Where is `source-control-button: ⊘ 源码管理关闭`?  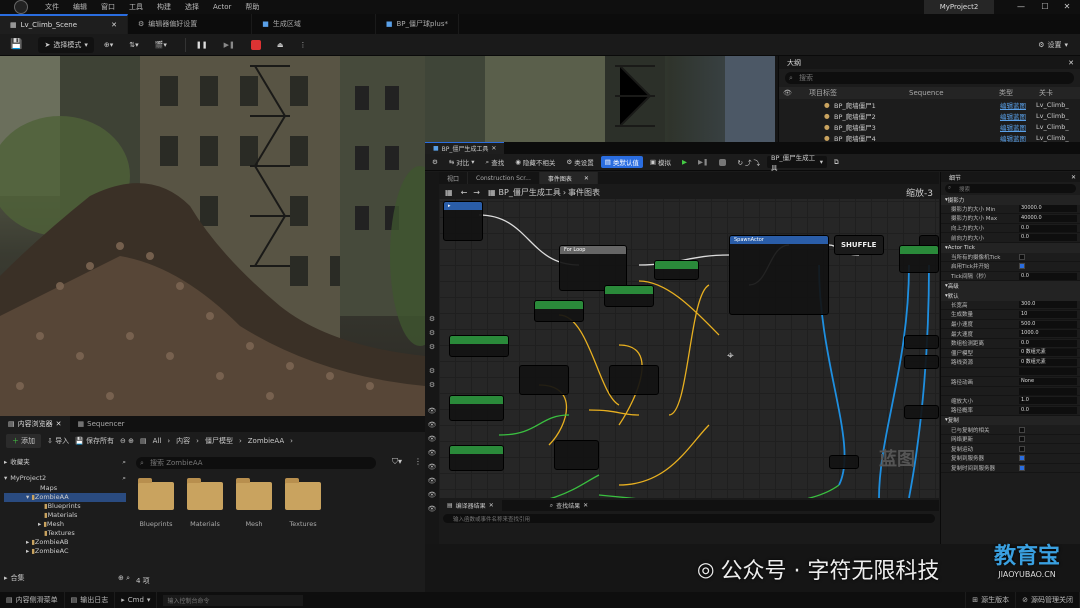 source-control-button: ⊘ 源码管理关闭 is located at coordinates (1048, 600).